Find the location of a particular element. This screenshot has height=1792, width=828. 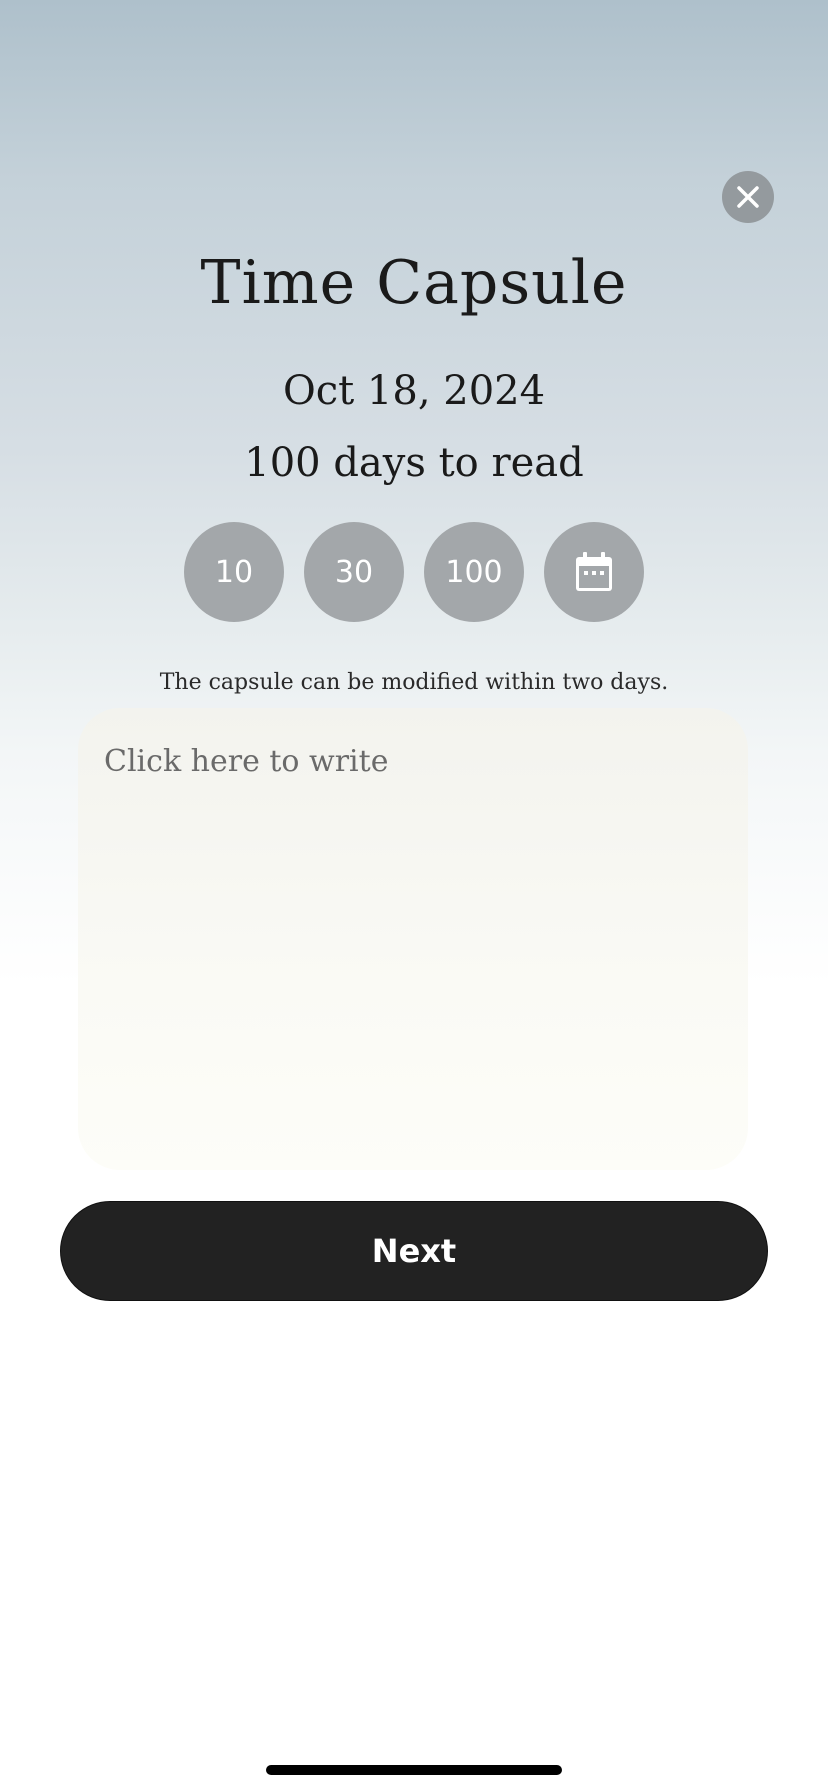

option-30-days: 30 is located at coordinates (354, 572).